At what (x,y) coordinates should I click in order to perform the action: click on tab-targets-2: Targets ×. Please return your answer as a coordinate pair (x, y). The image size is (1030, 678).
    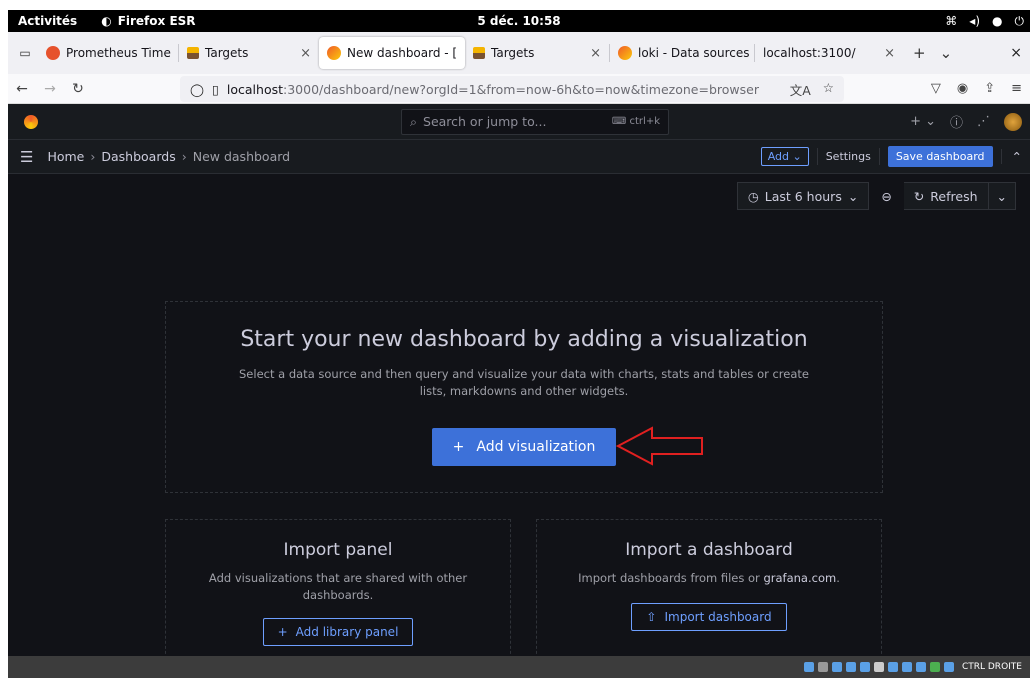
    Looking at the image, I should click on (537, 53).